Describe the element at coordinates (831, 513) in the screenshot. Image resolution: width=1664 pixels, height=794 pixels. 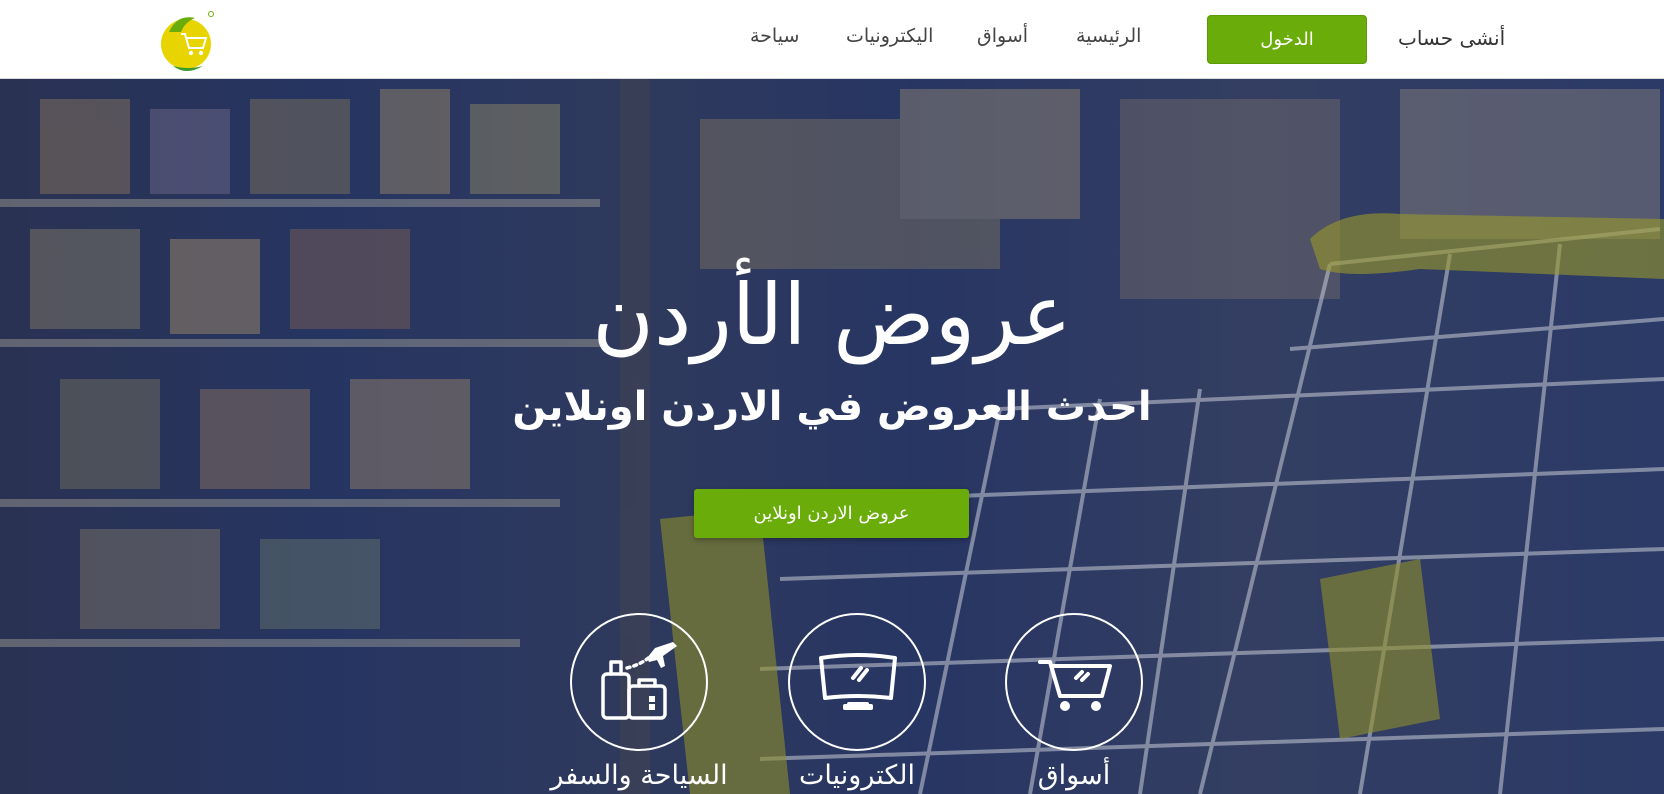
I see `hero-cta-button: عروض الاردن اونلاين` at that location.